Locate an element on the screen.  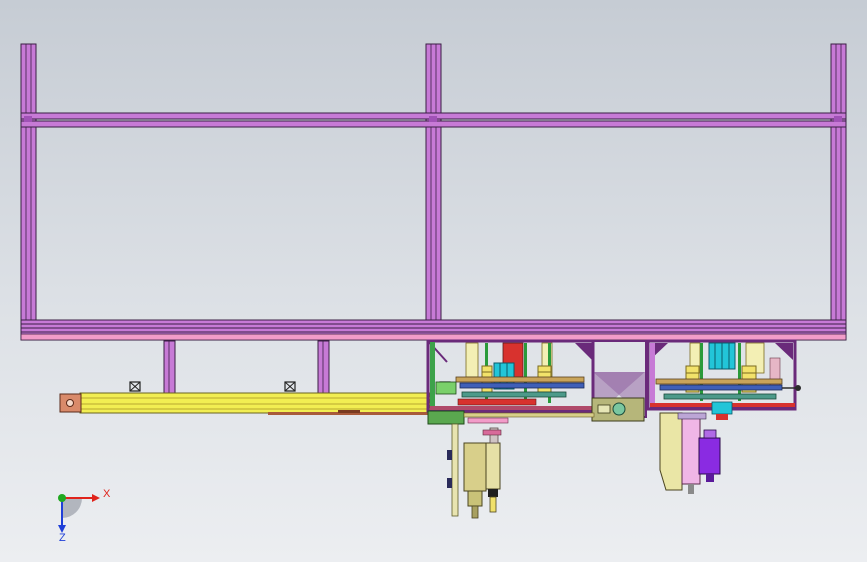
cylinder-body-left is located at coordinates (475, 480).